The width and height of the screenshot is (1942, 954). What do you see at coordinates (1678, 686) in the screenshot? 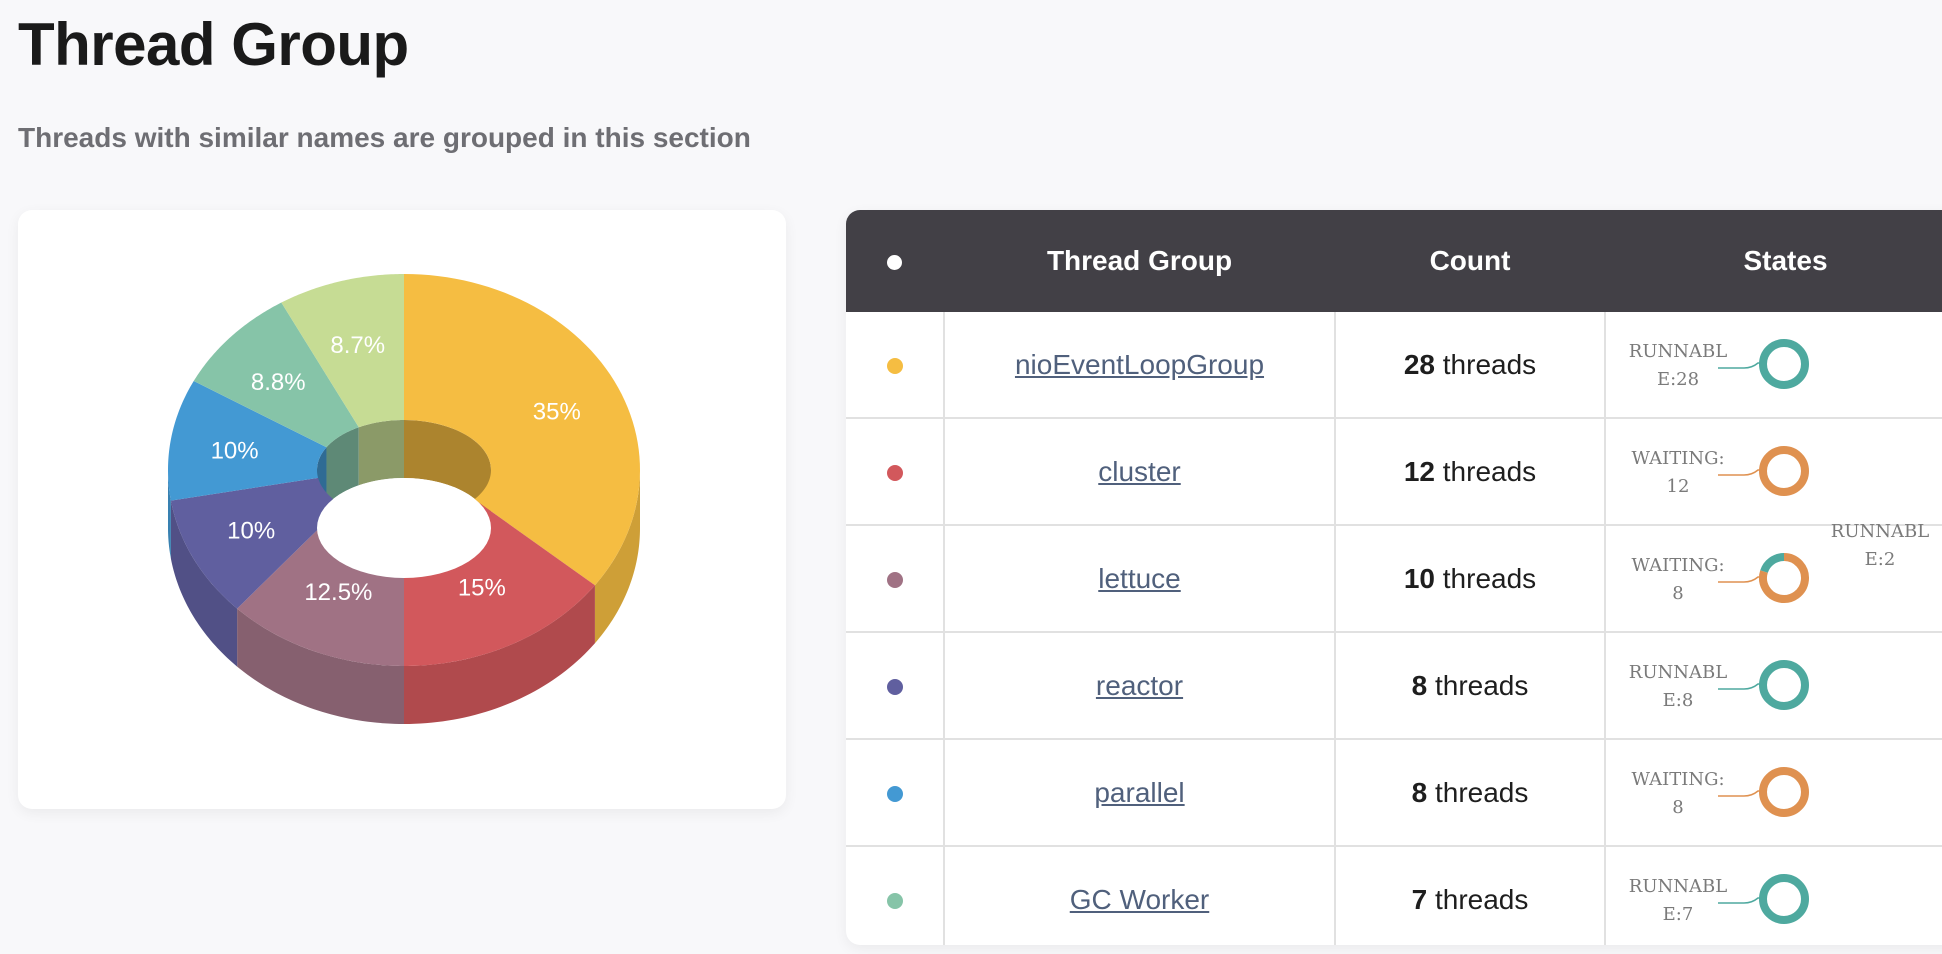
I see `state-label: RUNNABLE:8` at bounding box center [1678, 686].